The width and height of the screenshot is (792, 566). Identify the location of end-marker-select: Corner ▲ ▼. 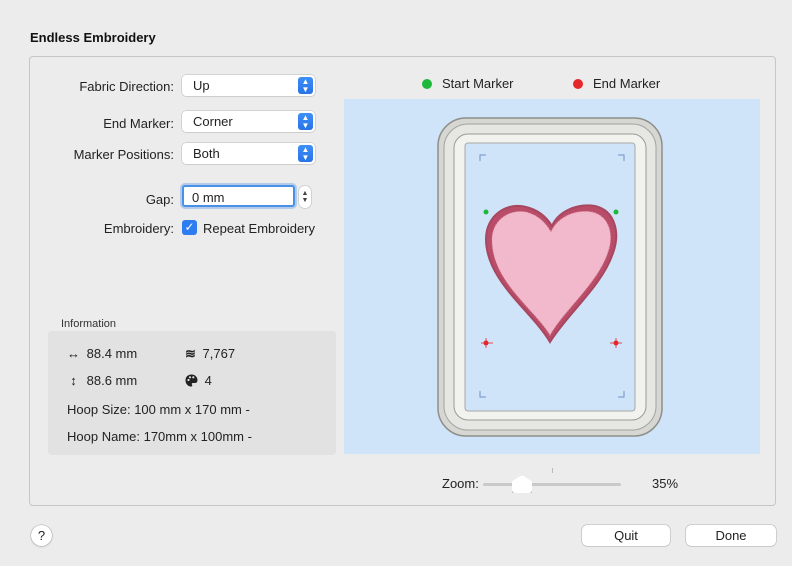
(248, 121).